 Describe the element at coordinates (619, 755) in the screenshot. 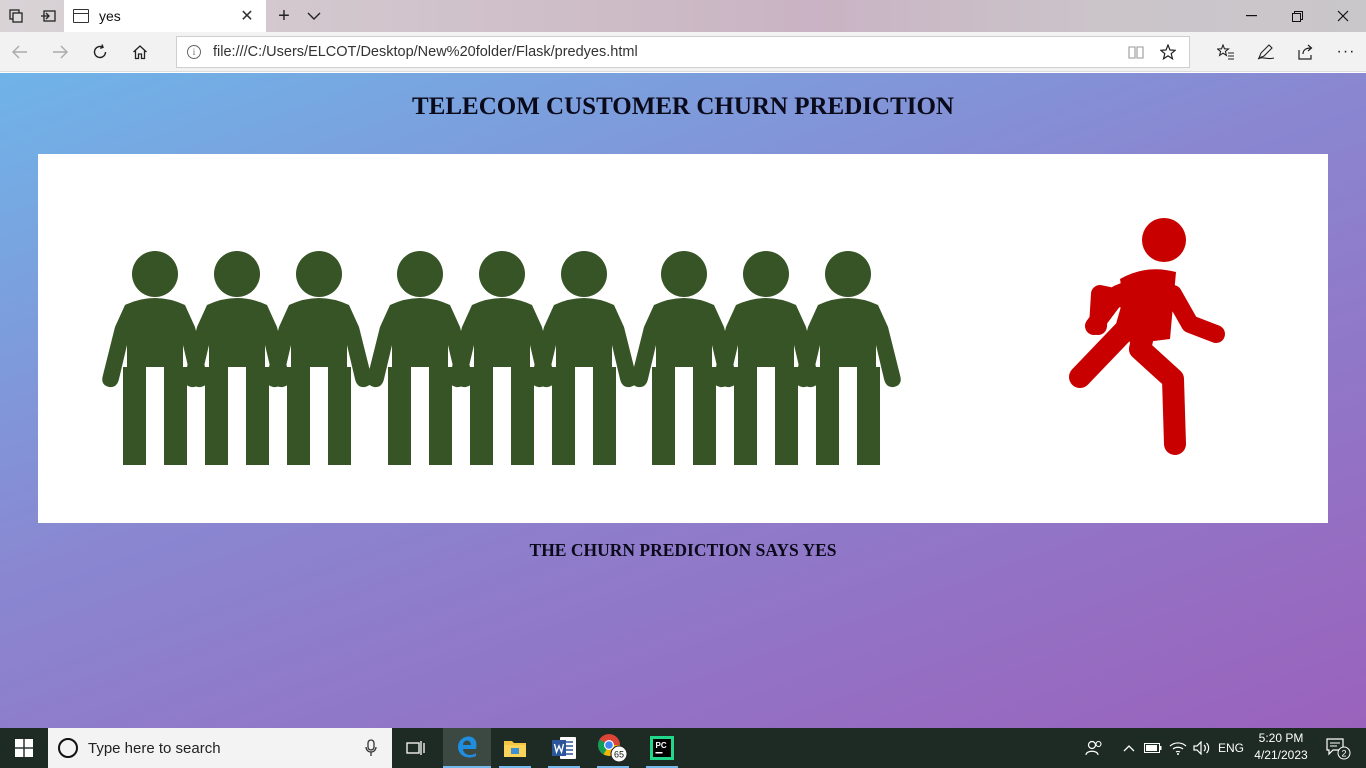

I see `chrome-badge-count: 65` at that location.